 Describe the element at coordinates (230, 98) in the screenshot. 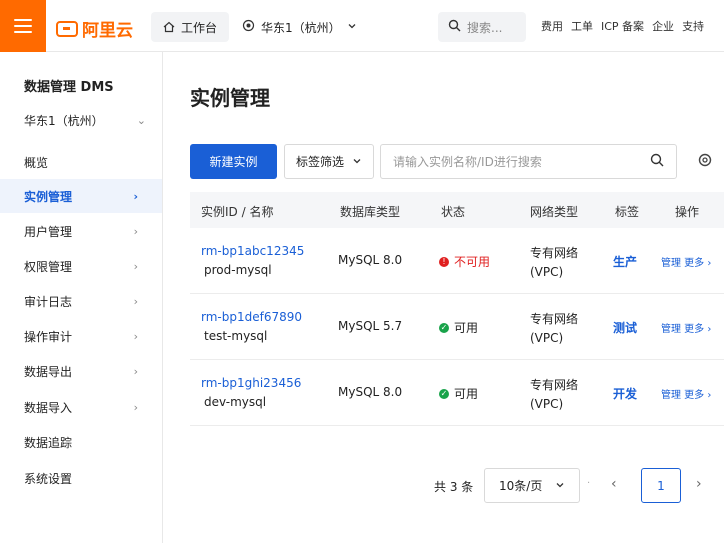

I see `page-title: 实例管理` at that location.